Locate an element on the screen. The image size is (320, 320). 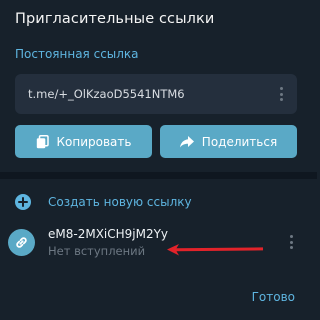
share-button-label: Поделиться is located at coordinates (239, 141).